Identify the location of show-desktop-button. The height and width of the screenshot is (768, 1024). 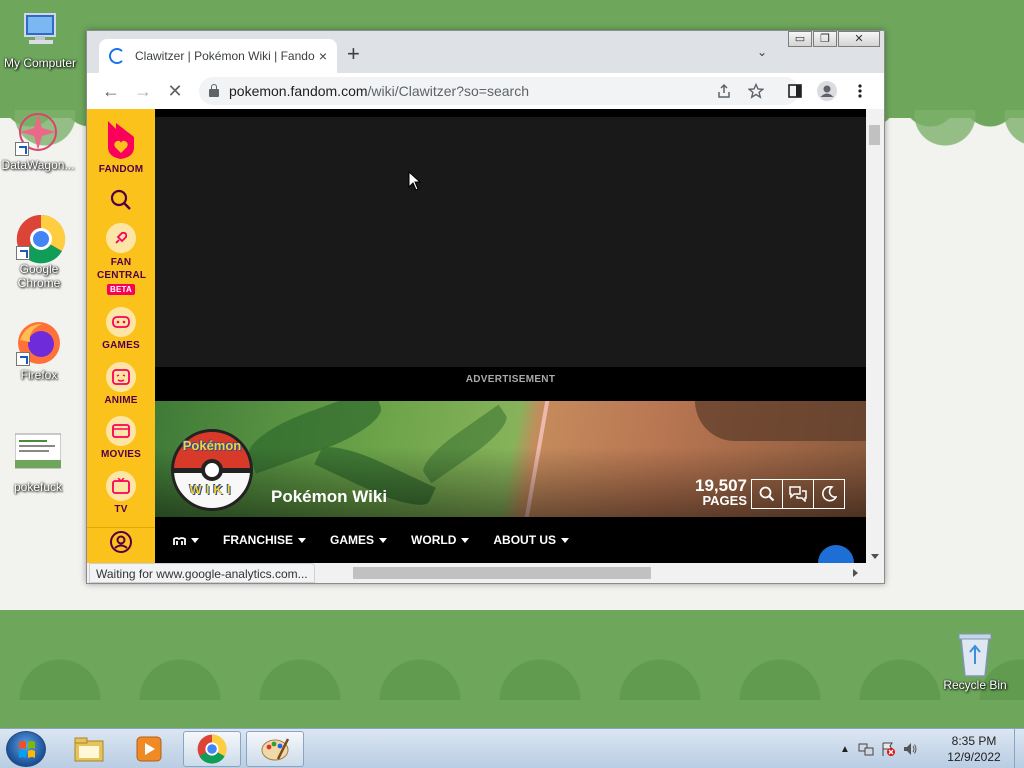
(1019, 748).